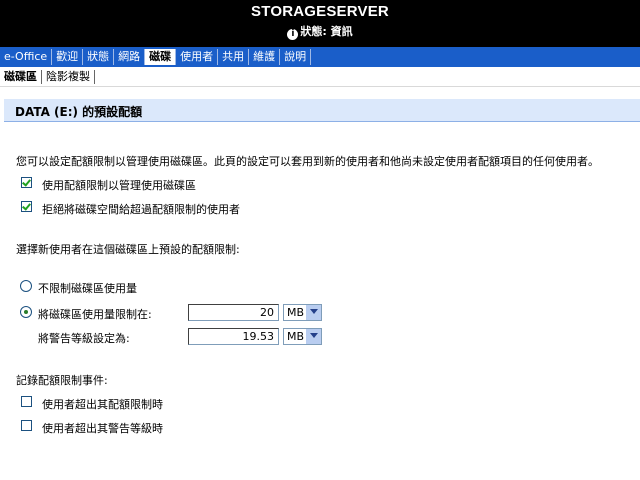 This screenshot has width=640, height=480. Describe the element at coordinates (320, 77) in the screenshot. I see `sub-nav: 磁碟區 陰影複製` at that location.